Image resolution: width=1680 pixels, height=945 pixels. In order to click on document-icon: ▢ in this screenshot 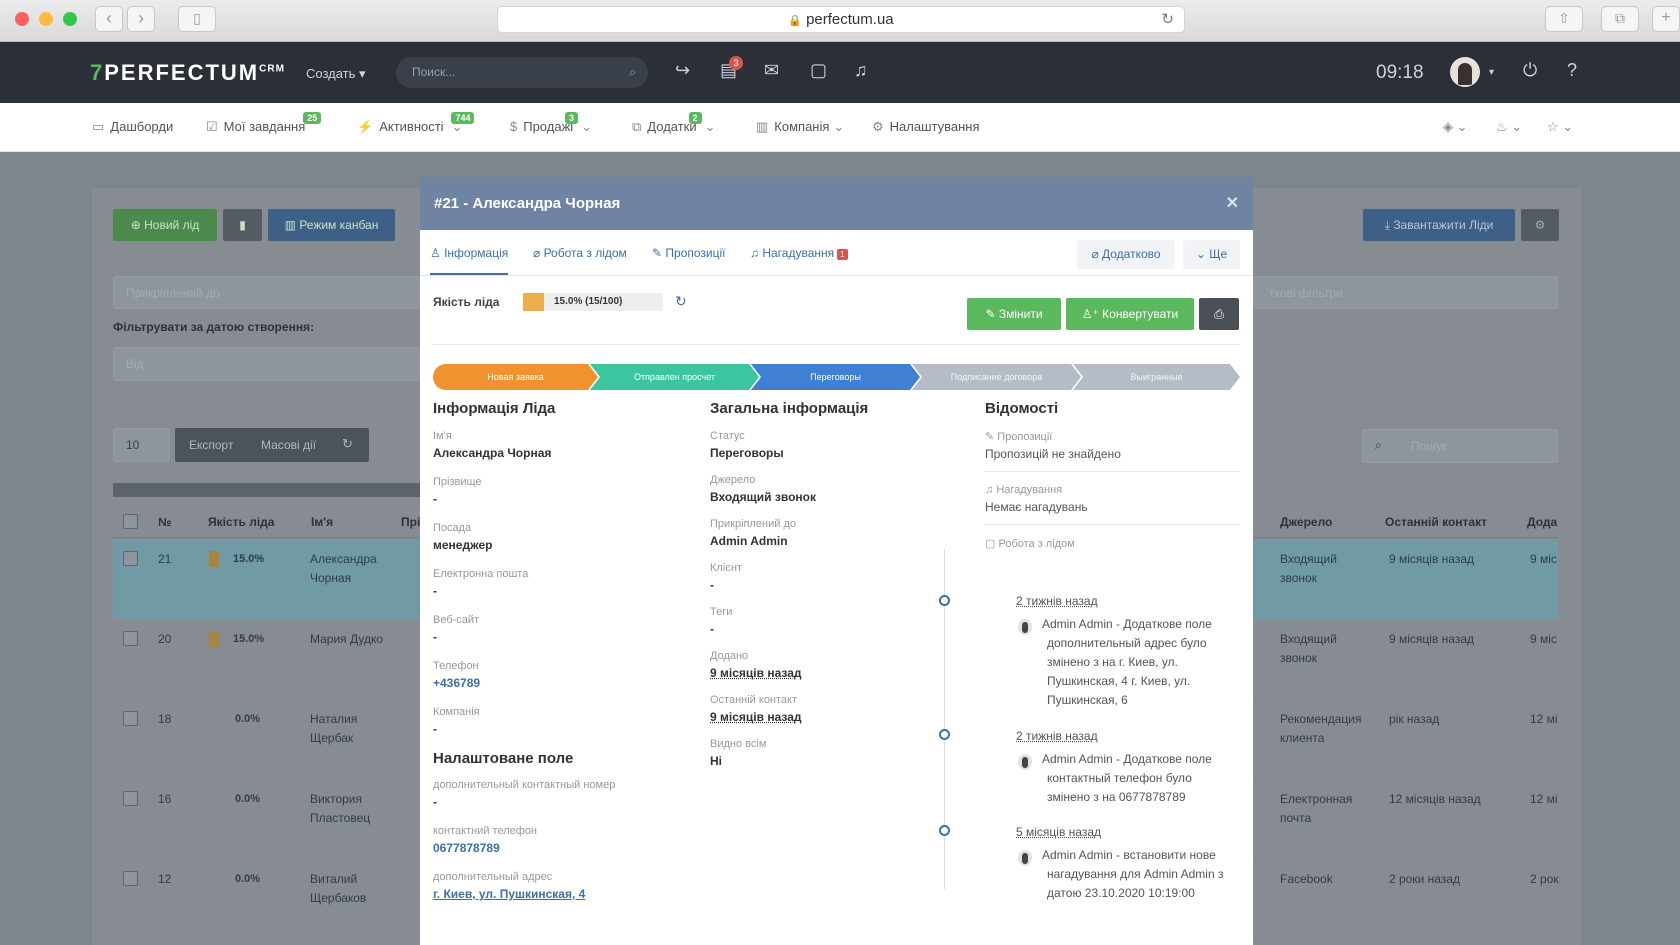, I will do `click(818, 70)`.